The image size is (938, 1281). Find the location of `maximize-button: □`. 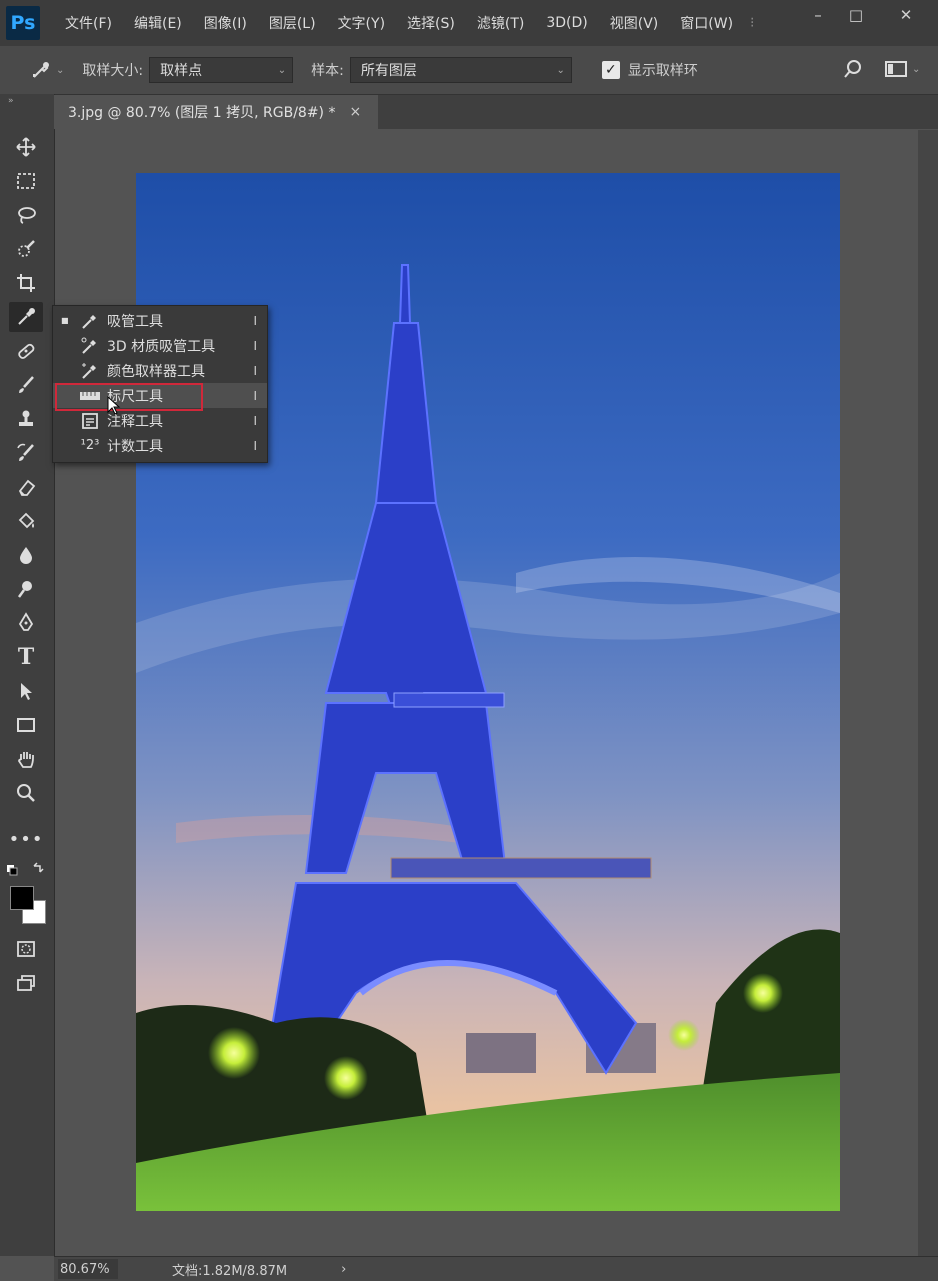

maximize-button: □ is located at coordinates (856, 15).